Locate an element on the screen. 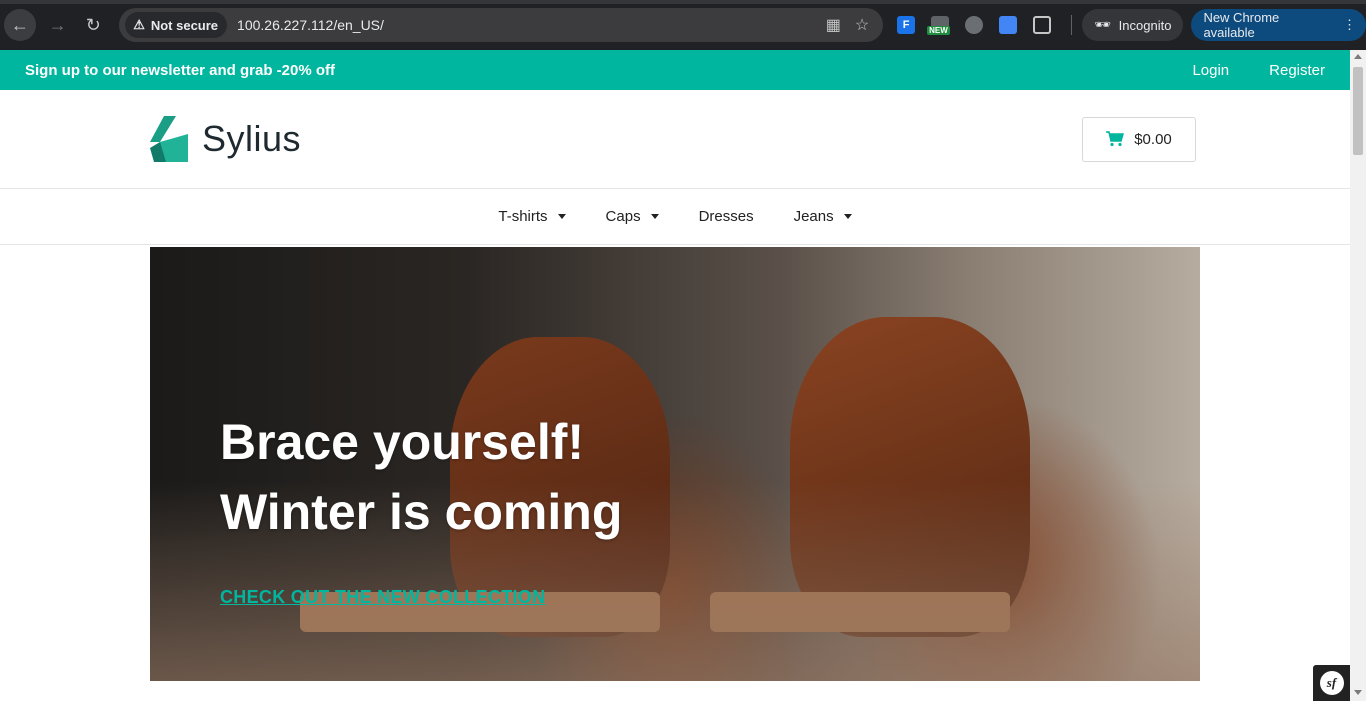  menu-item-jeans: Jeans is located at coordinates (823, 216).